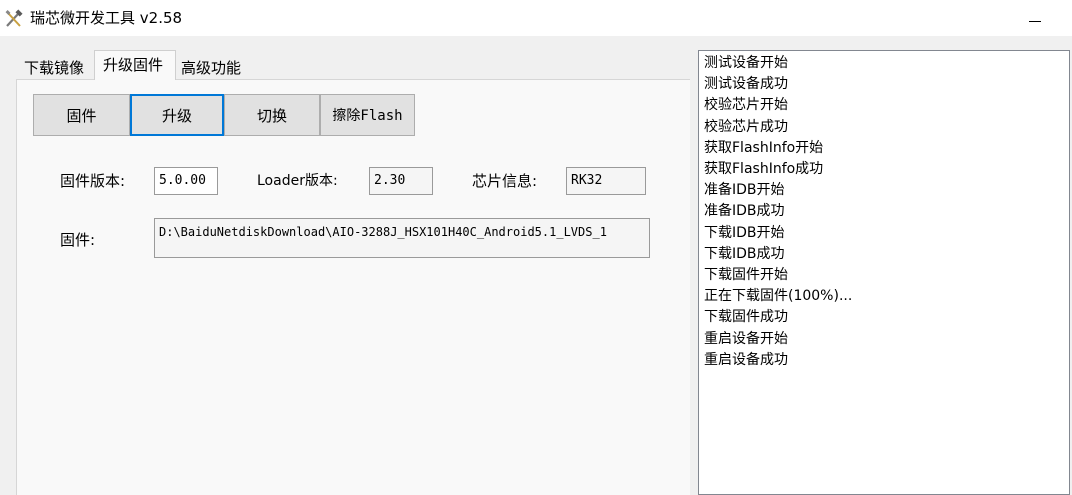  Describe the element at coordinates (746, 105) in the screenshot. I see `log-line: 校验芯片开始` at that location.